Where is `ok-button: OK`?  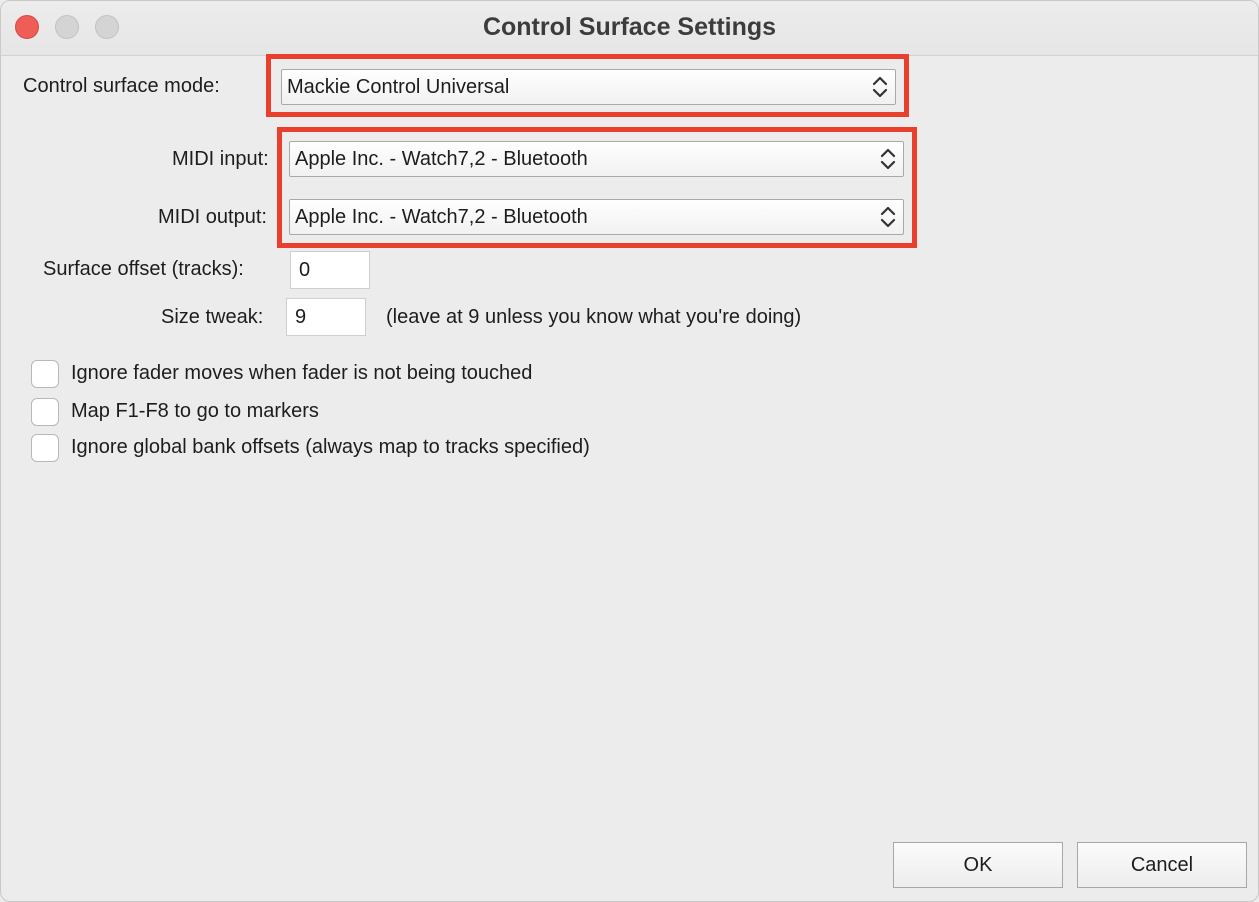
ok-button: OK is located at coordinates (978, 865).